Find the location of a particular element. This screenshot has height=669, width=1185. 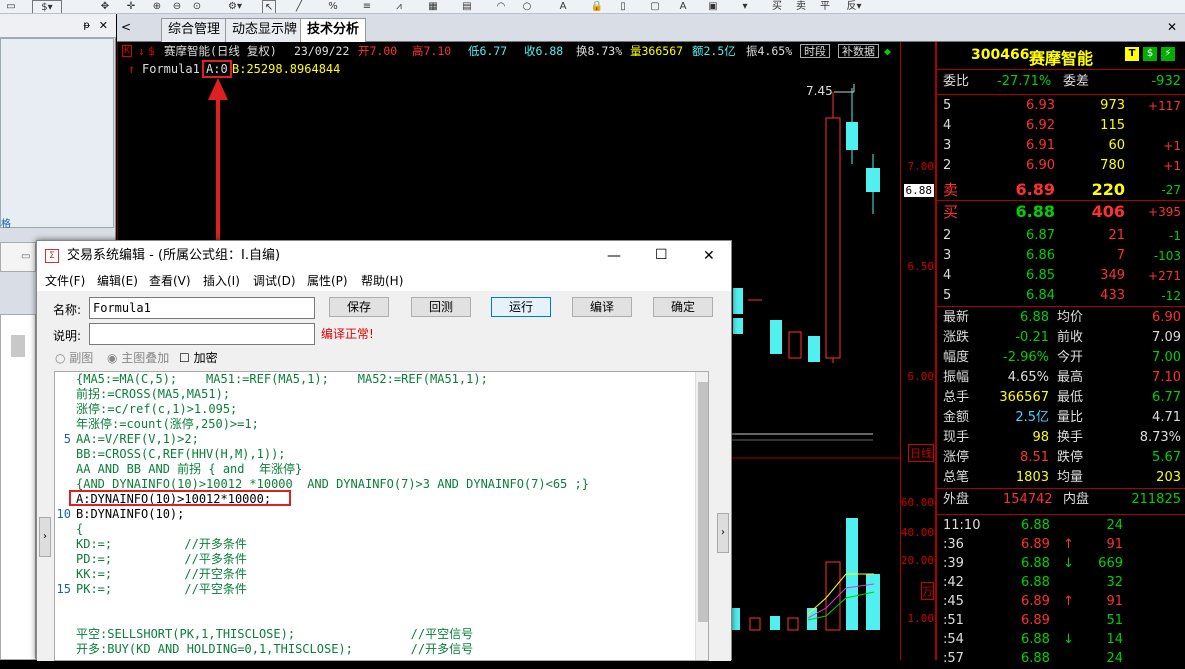

weekline-label: 日线 is located at coordinates (921, 453).